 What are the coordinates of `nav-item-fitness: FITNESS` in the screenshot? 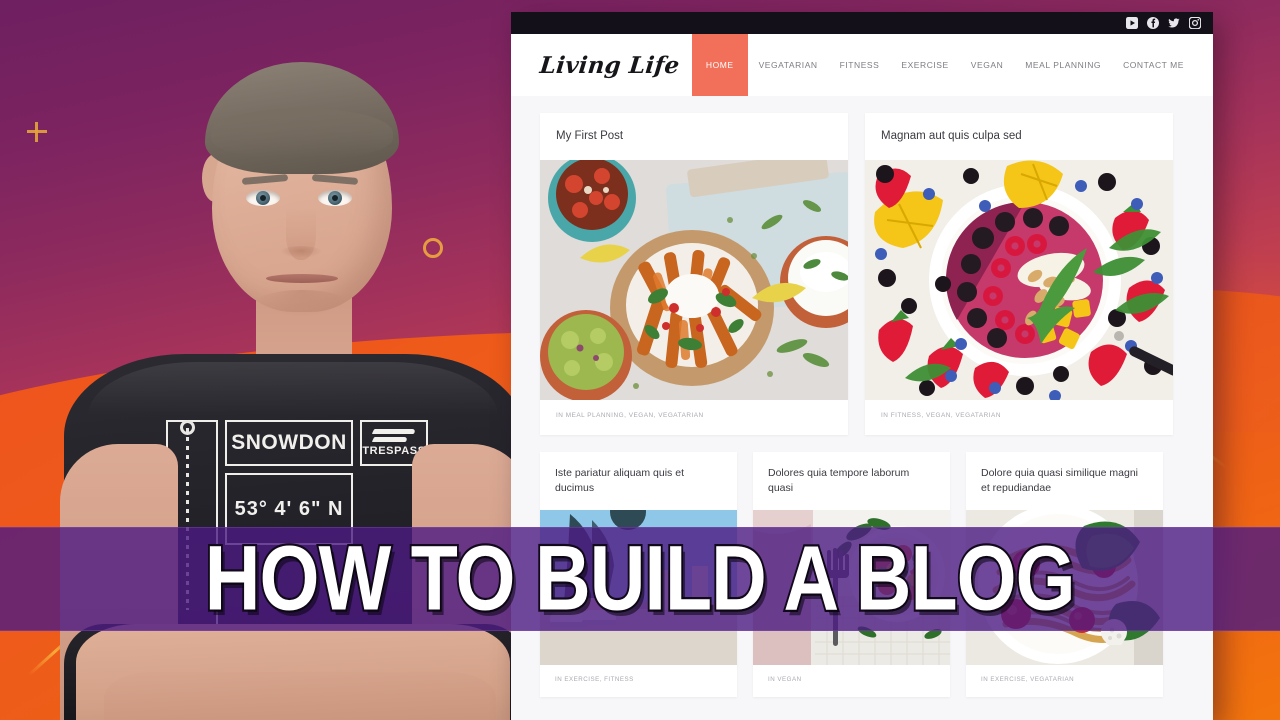 It's located at (860, 65).